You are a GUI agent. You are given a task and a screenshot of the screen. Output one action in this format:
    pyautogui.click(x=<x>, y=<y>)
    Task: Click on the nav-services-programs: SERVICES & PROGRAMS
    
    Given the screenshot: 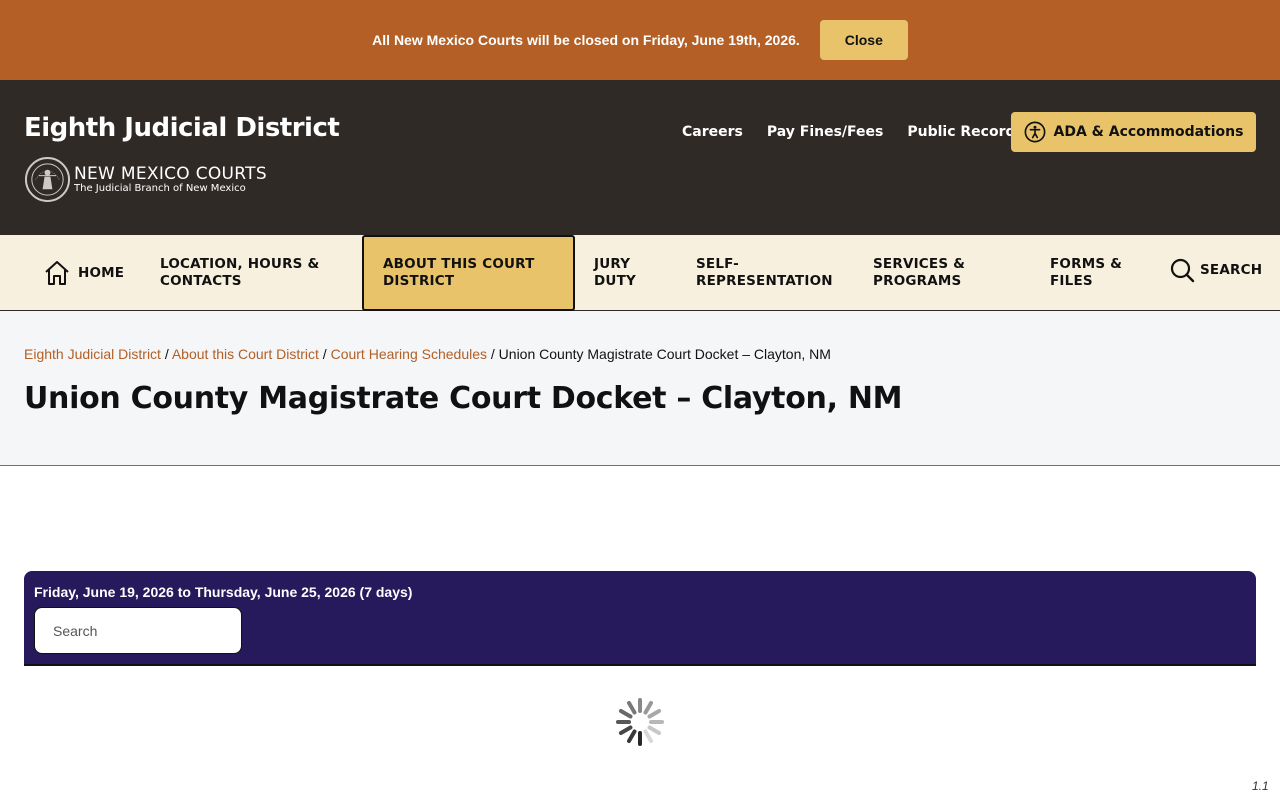 What is the action you would take?
    pyautogui.click(x=919, y=273)
    